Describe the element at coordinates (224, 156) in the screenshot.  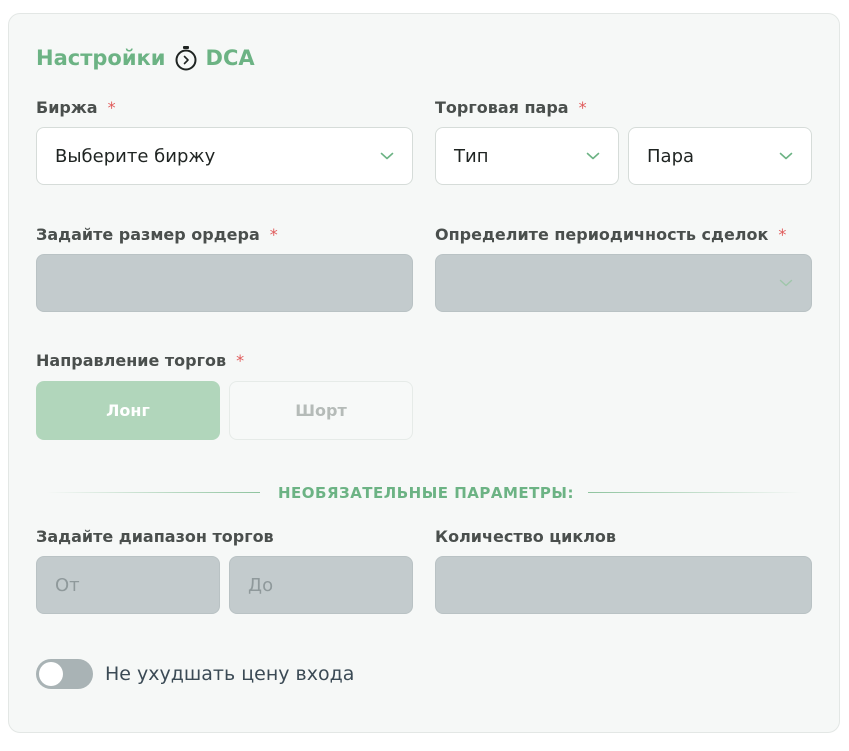
I see `exchange-select: Выберите биржу` at that location.